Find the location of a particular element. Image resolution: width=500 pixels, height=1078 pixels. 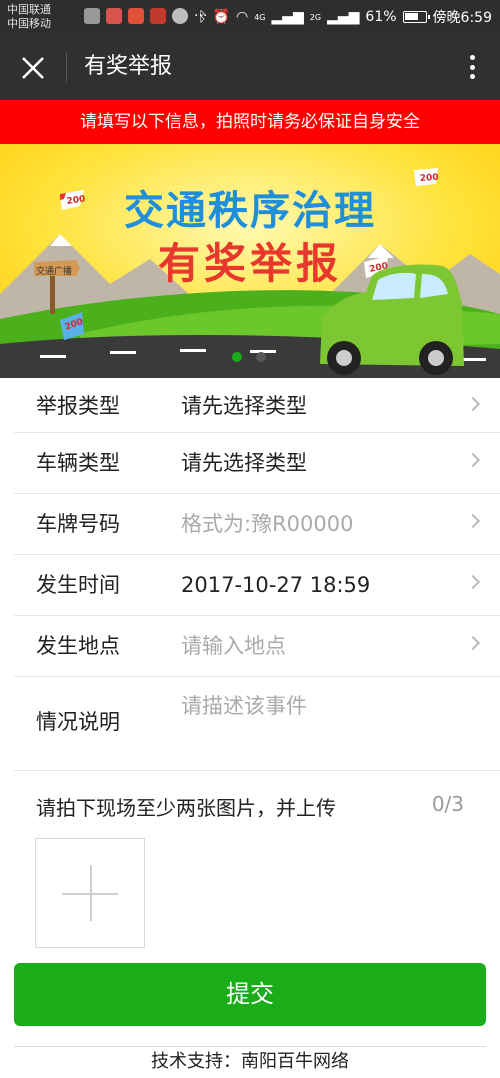

upload-hint: 请拍下现场至少两张图片，并上传 is located at coordinates (186, 808).